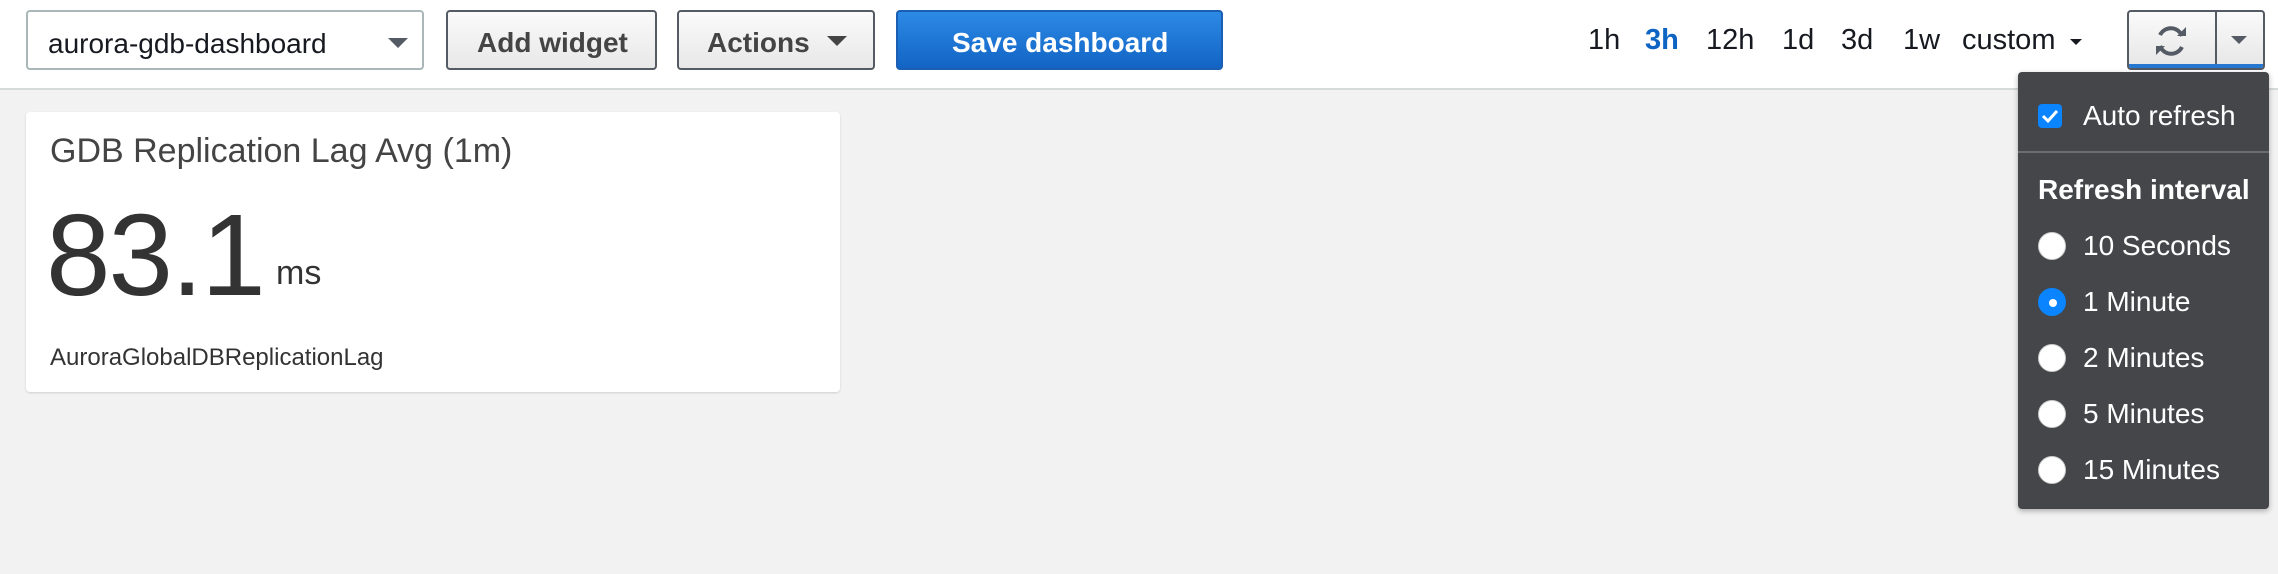  What do you see at coordinates (2144, 189) in the screenshot?
I see `refresh-interval-header: Refresh interval` at bounding box center [2144, 189].